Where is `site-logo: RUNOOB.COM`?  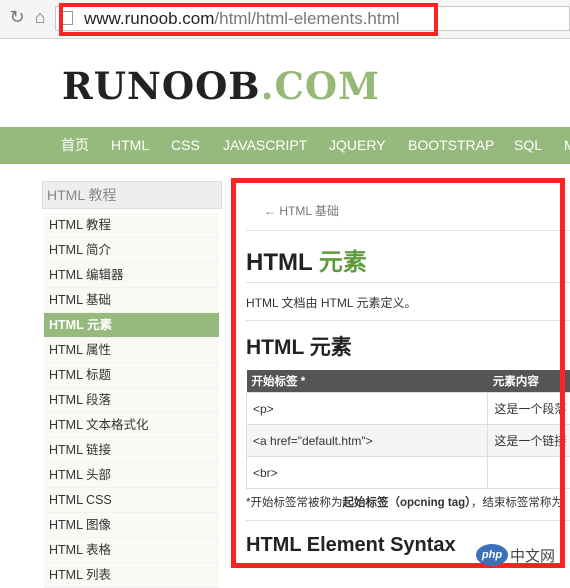 site-logo: RUNOOB.COM is located at coordinates (221, 86).